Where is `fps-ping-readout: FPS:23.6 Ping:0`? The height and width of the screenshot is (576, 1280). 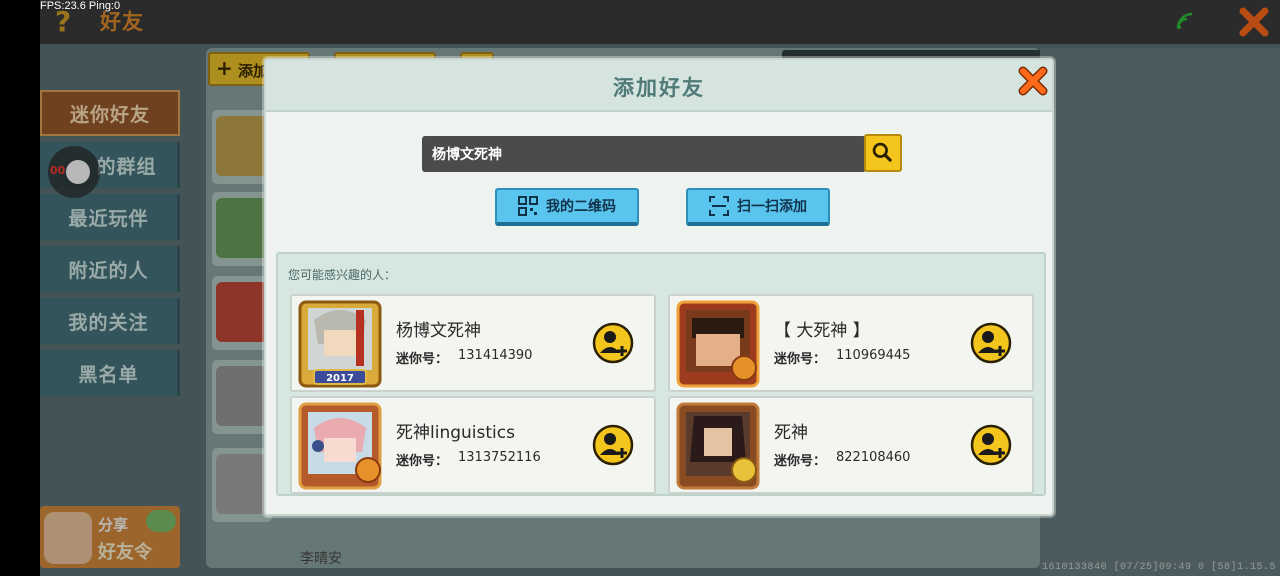 fps-ping-readout: FPS:23.6 Ping:0 is located at coordinates (80, 6).